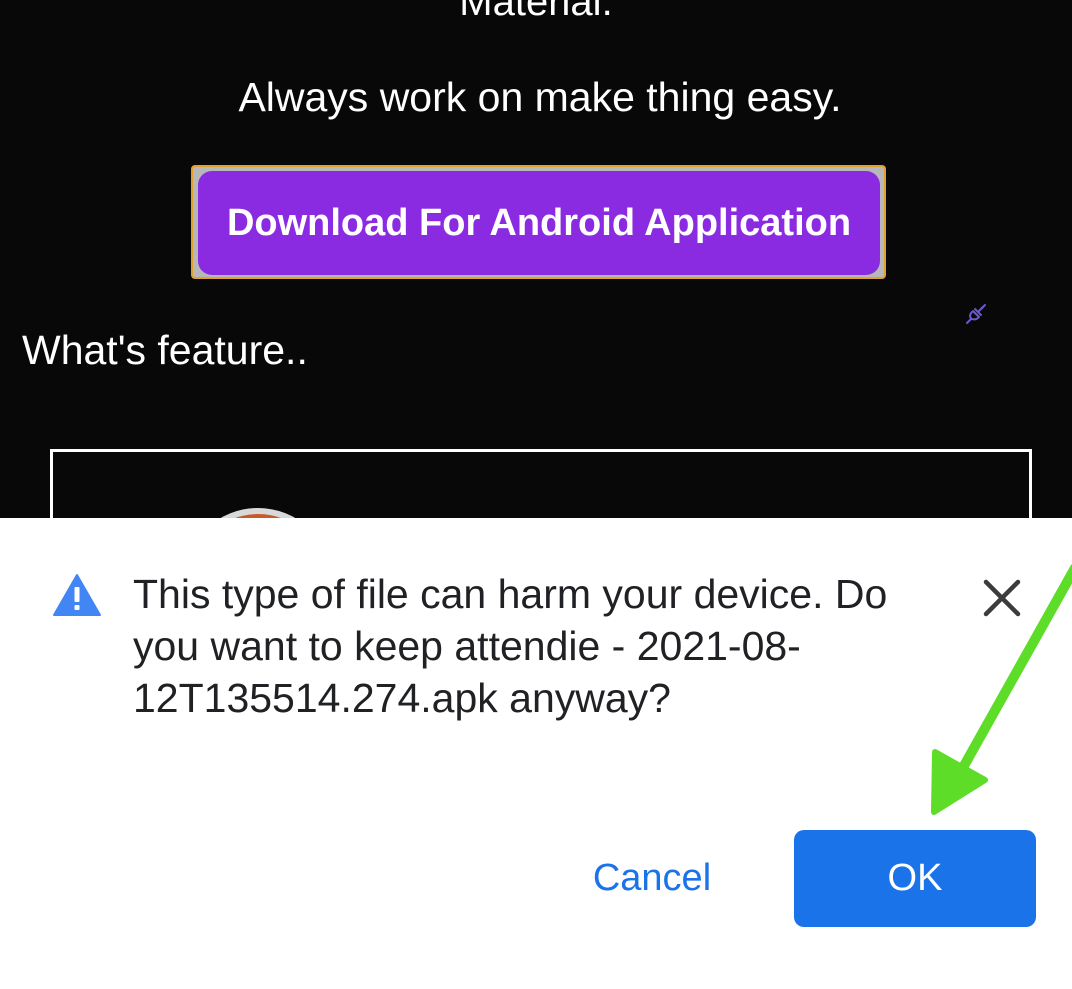 Image resolution: width=1072 pixels, height=989 pixels. I want to click on close-button, so click(1002, 598).